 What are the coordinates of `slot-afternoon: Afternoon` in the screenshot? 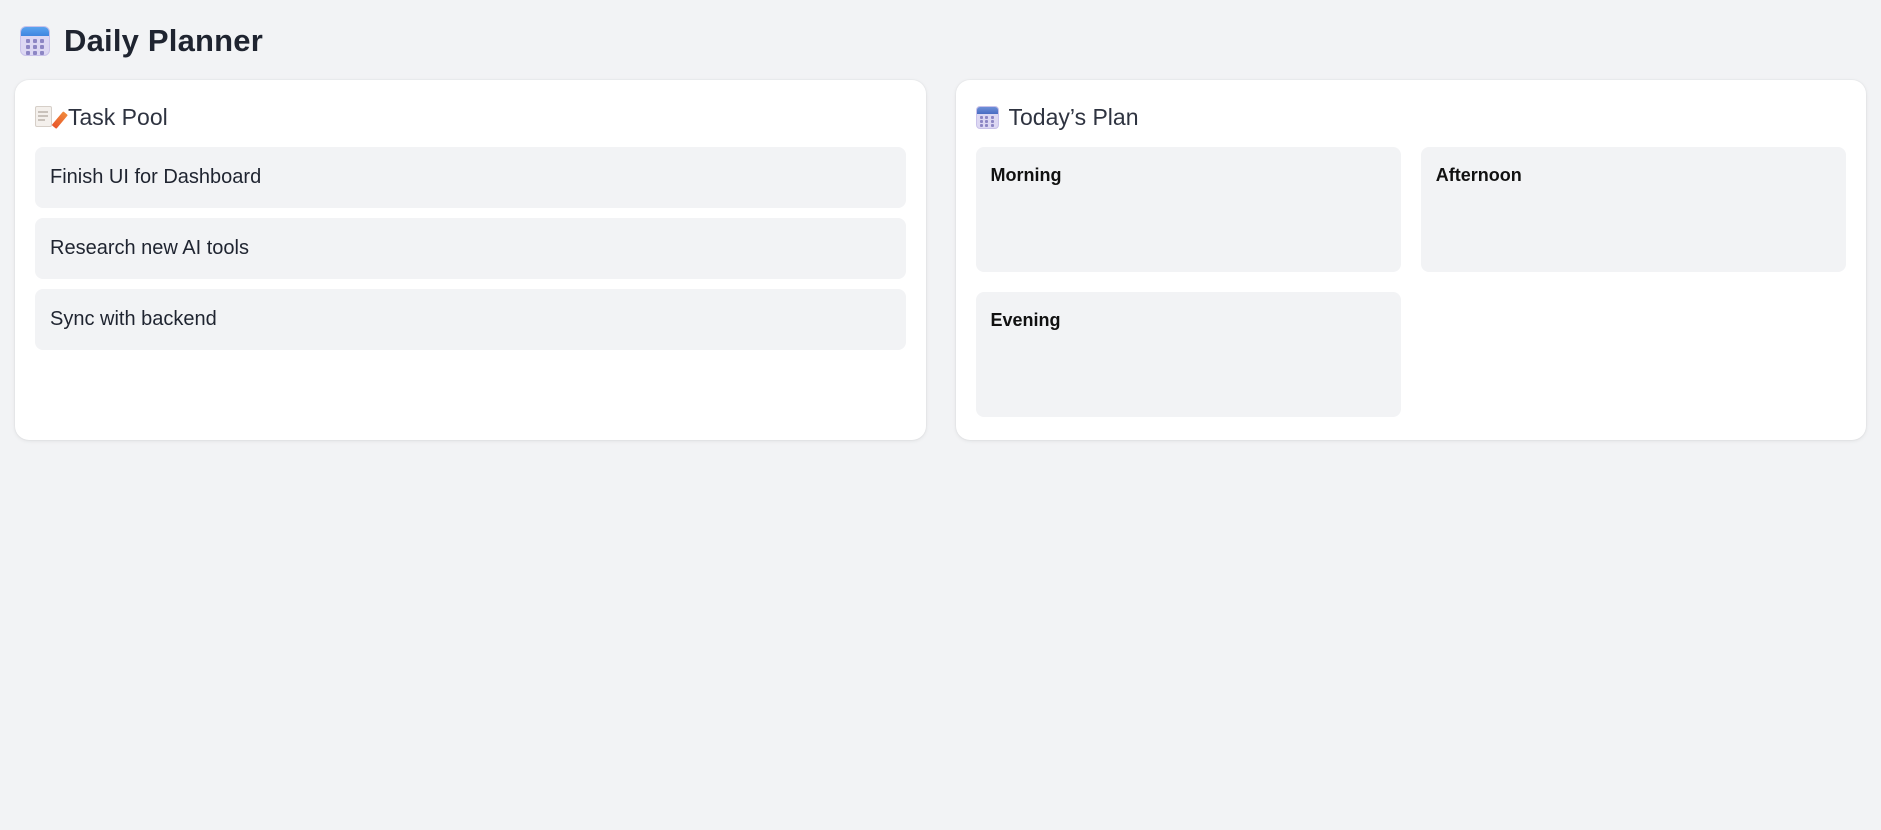 It's located at (1633, 209).